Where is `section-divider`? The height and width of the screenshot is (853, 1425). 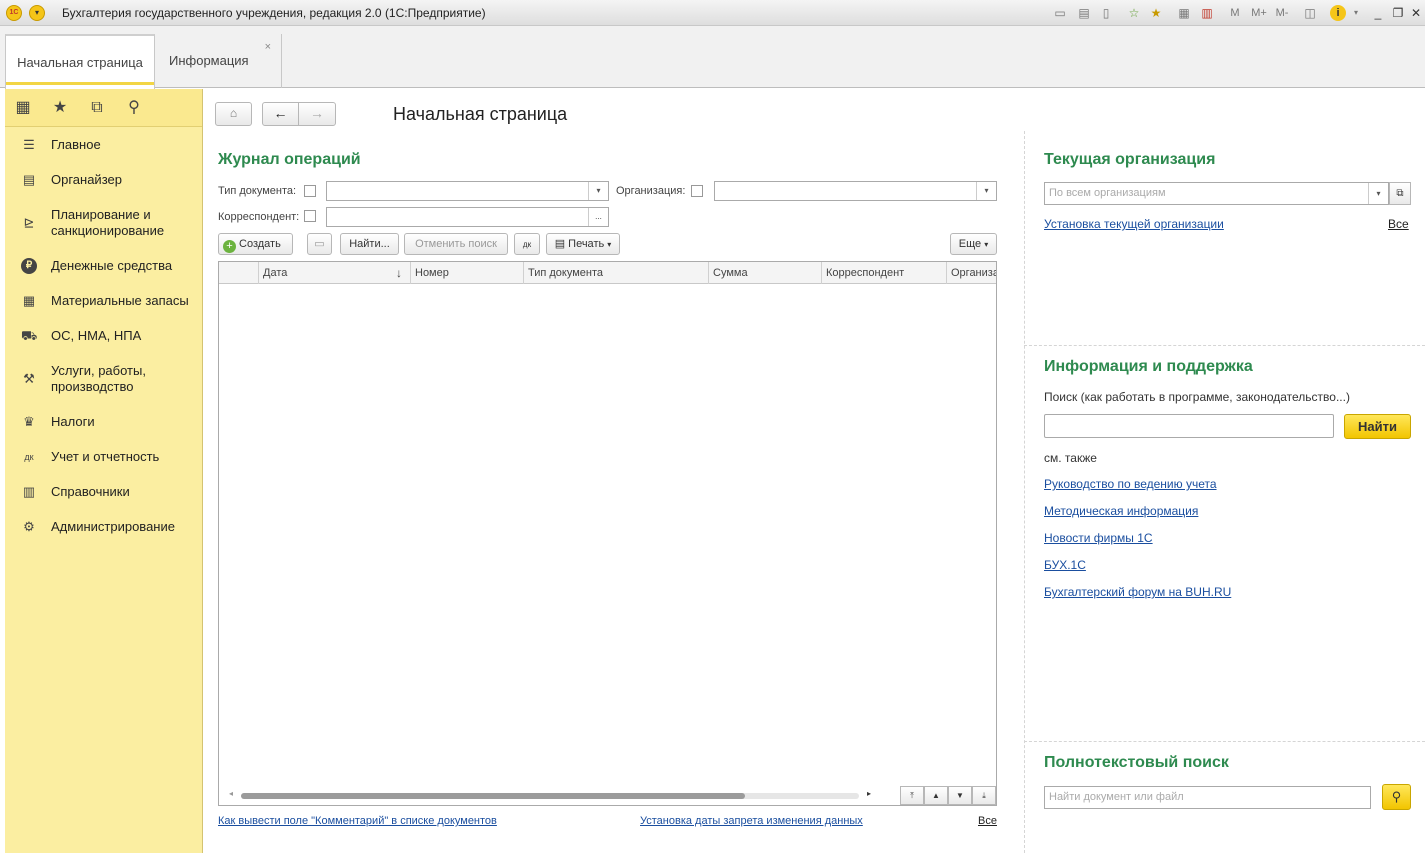 section-divider is located at coordinates (1224, 741).